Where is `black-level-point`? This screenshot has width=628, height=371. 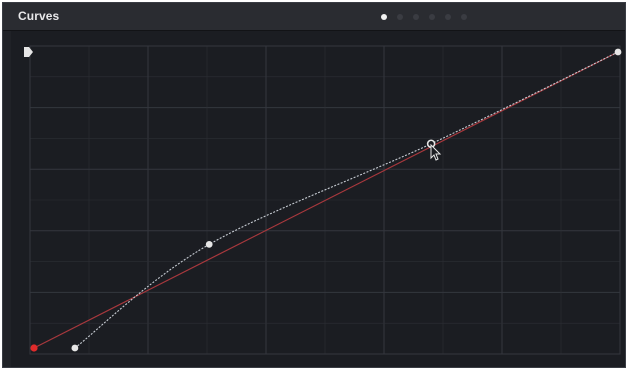
black-level-point is located at coordinates (34, 348).